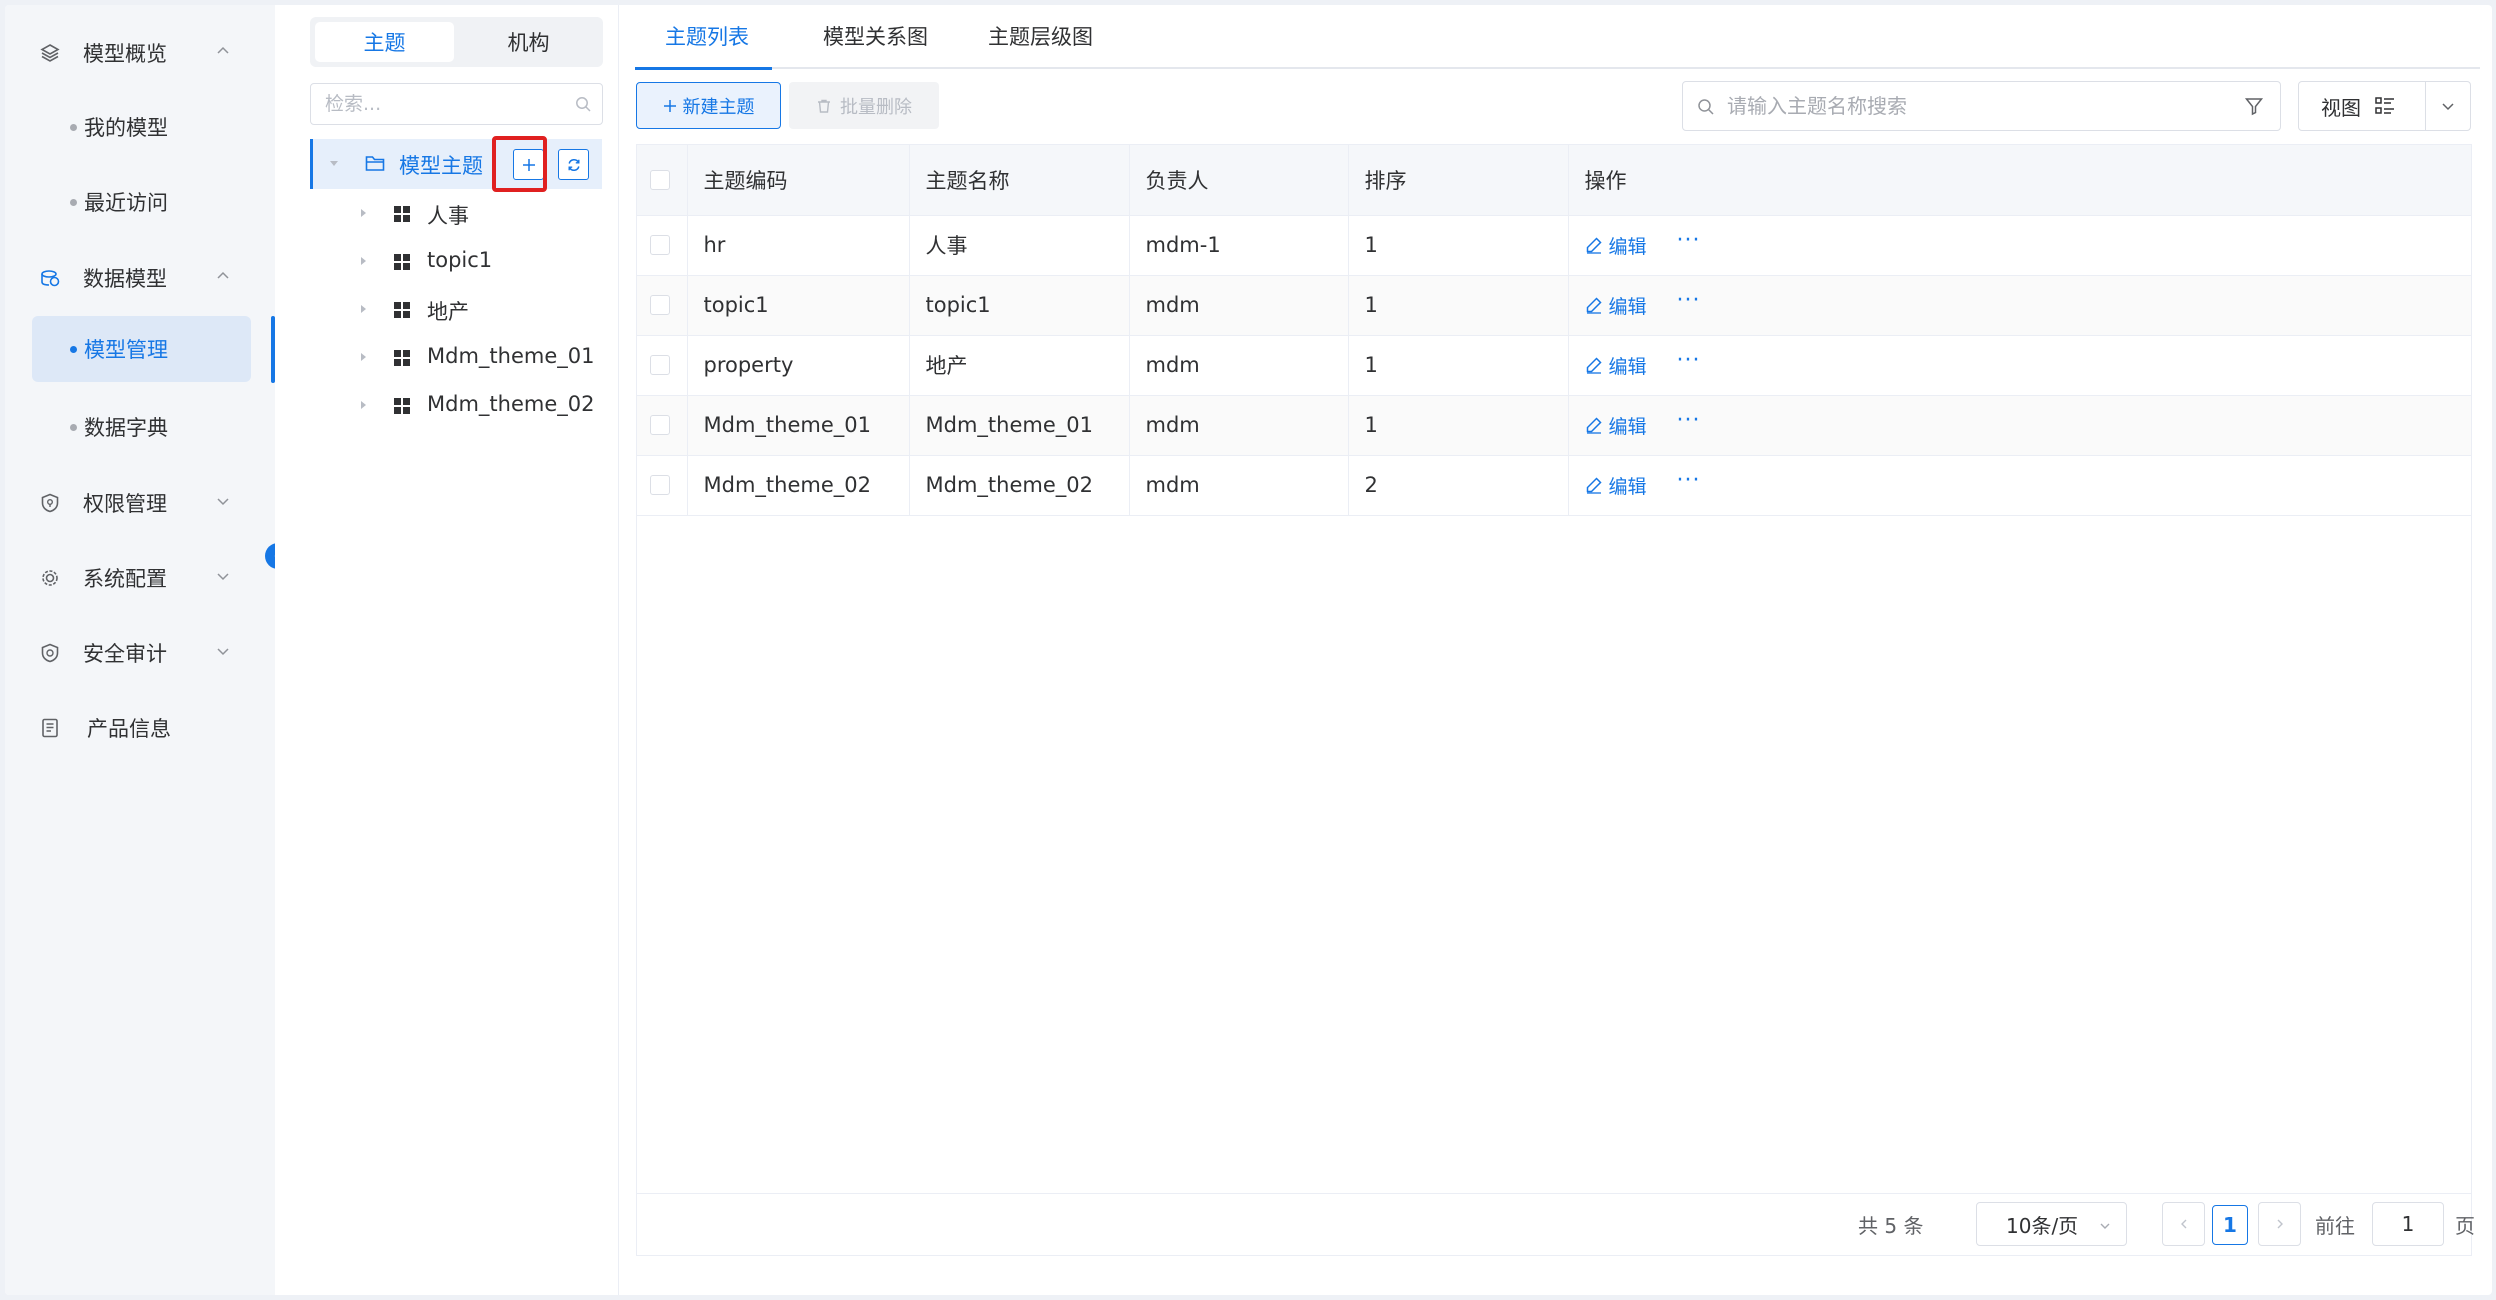 The height and width of the screenshot is (1300, 2496). Describe the element at coordinates (1554, 245) in the screenshot. I see `table-row: hr 人事 mdm-1 1 编辑 ···` at that location.